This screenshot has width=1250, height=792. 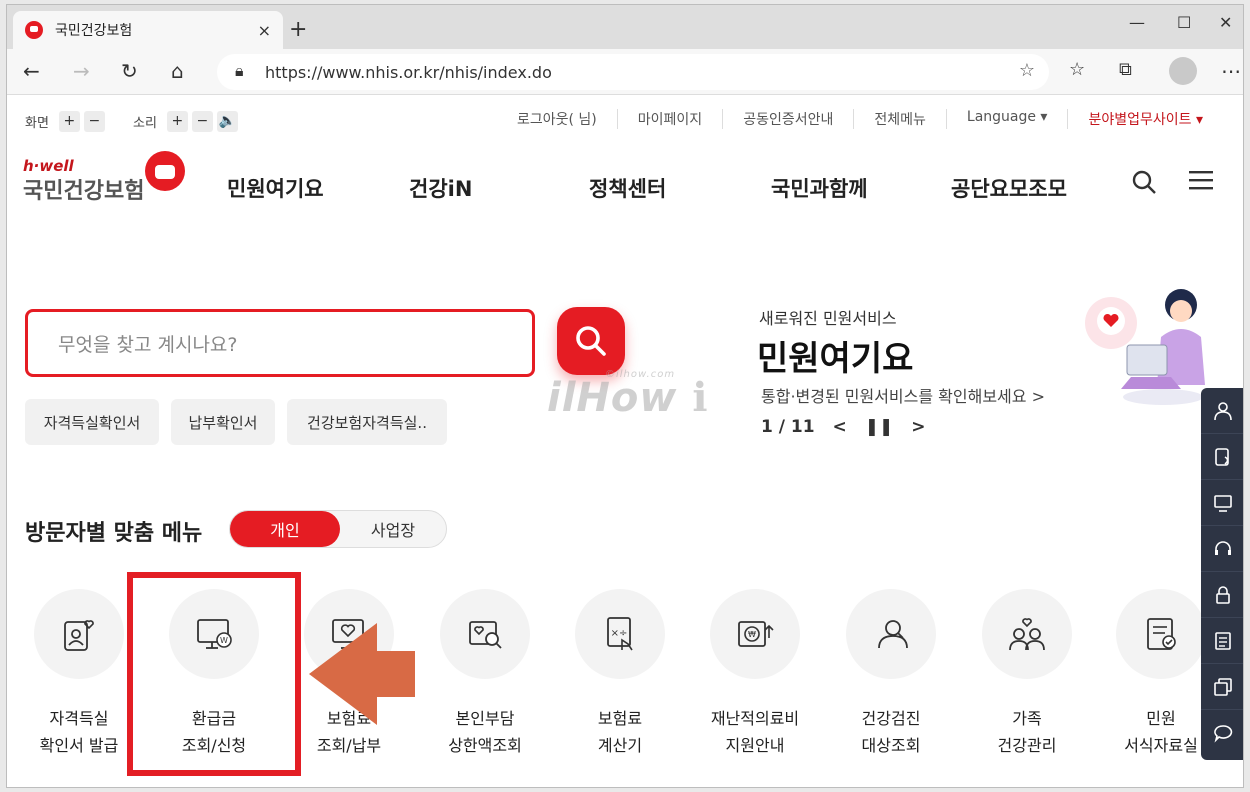 What do you see at coordinates (239, 70) in the screenshot?
I see `lock-icon: 🔒︎` at bounding box center [239, 70].